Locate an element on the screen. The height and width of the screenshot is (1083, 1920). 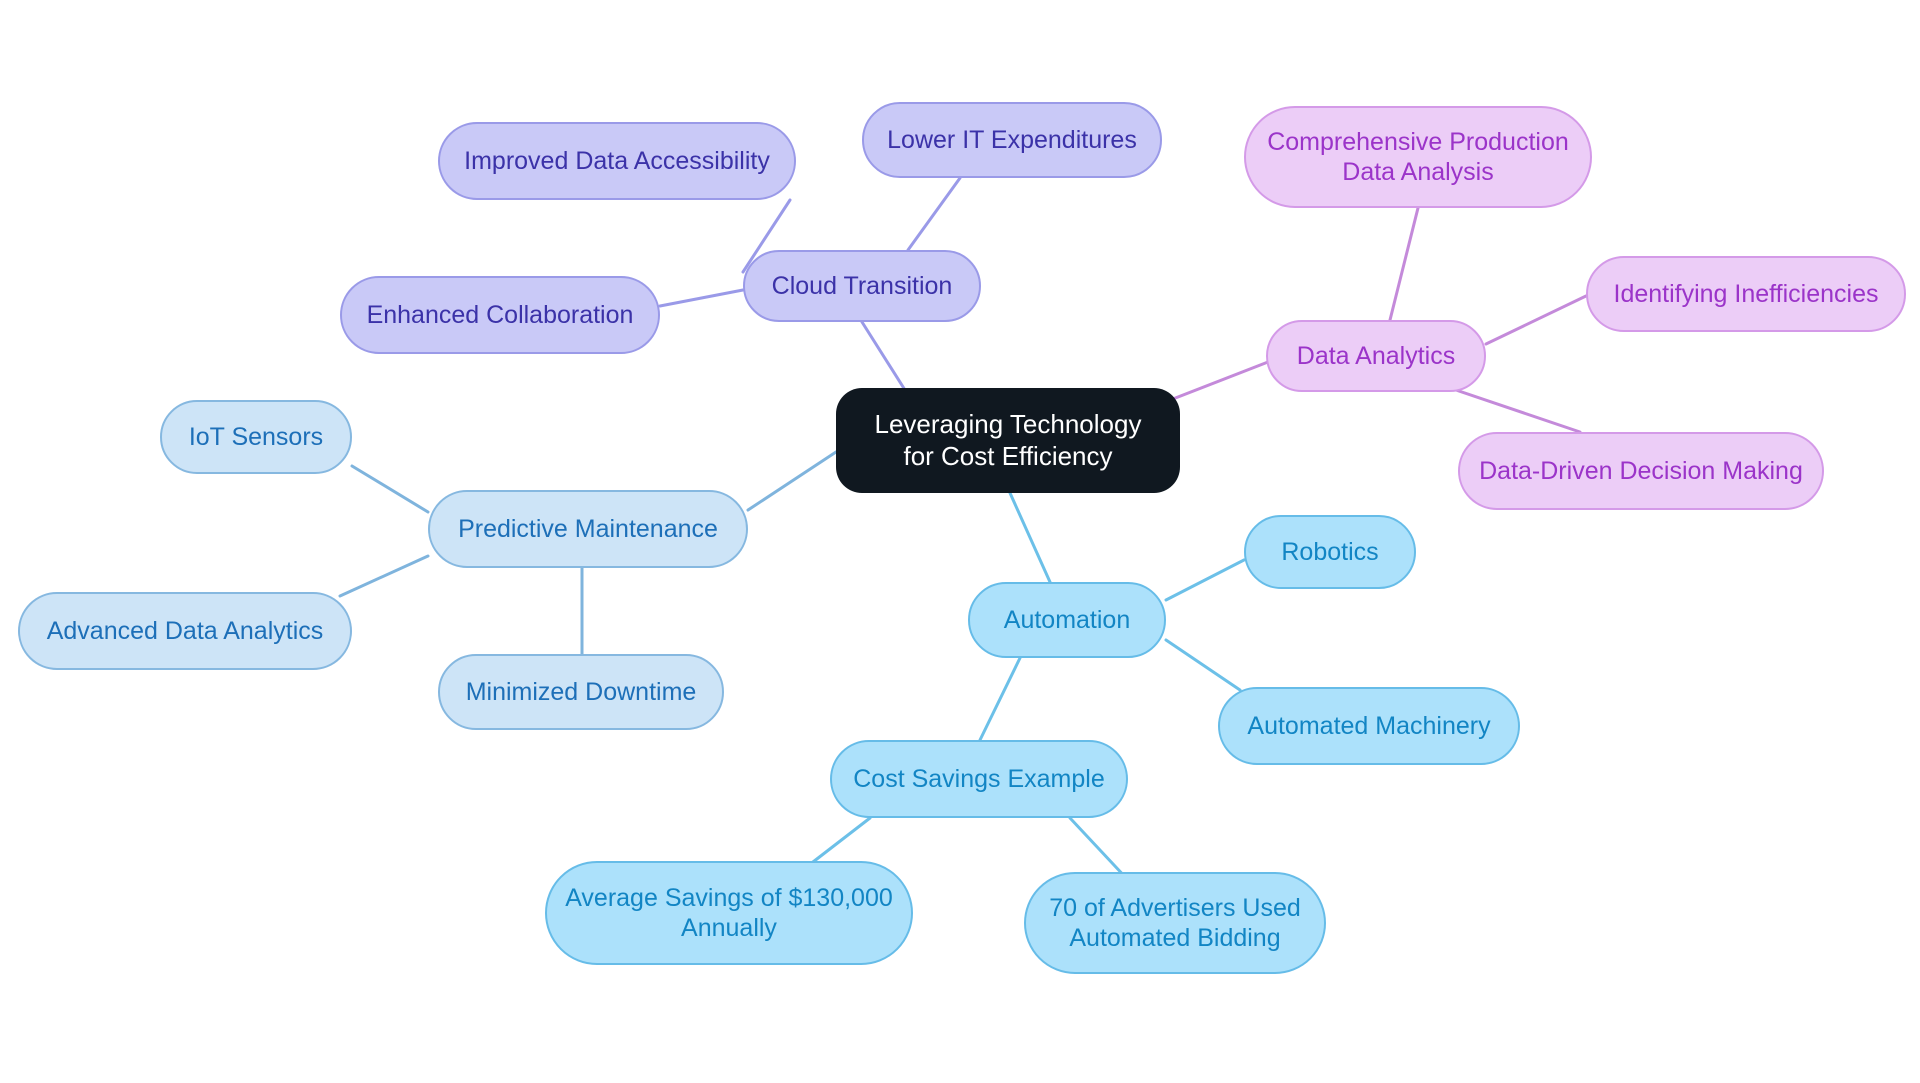
branch-node-data-analytics: Data Analytics is located at coordinates (1376, 356).